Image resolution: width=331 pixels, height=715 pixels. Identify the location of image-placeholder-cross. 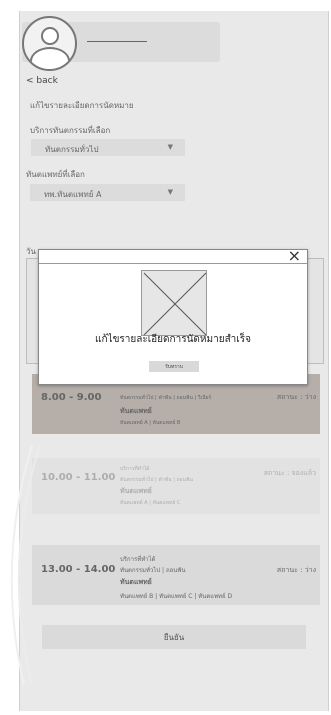
(175, 304).